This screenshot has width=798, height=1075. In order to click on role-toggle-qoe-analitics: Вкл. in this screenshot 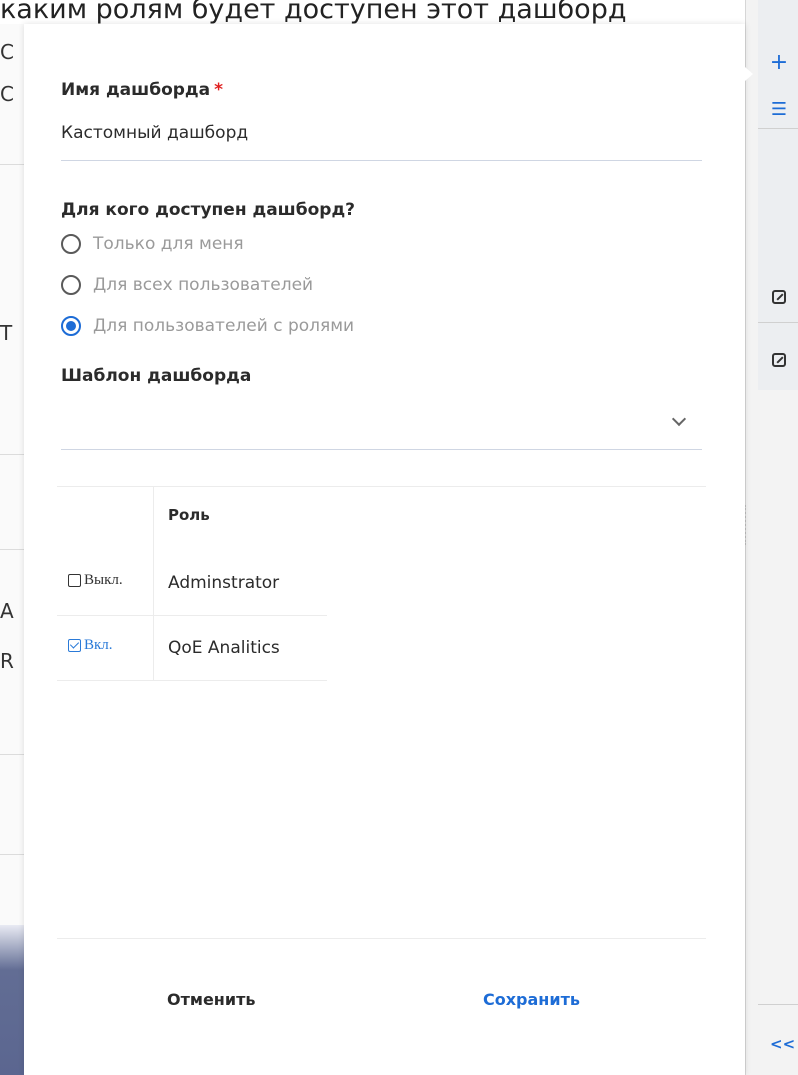, I will do `click(90, 645)`.